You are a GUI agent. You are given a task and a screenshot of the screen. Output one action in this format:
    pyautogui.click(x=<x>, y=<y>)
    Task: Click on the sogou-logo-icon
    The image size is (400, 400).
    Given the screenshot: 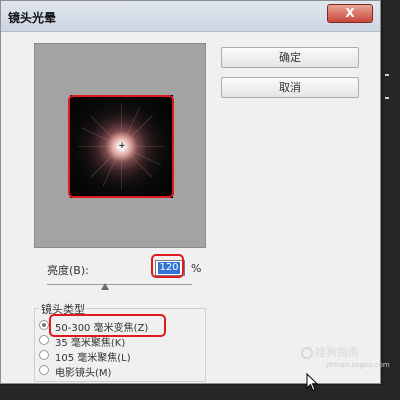 What is the action you would take?
    pyautogui.click(x=307, y=353)
    